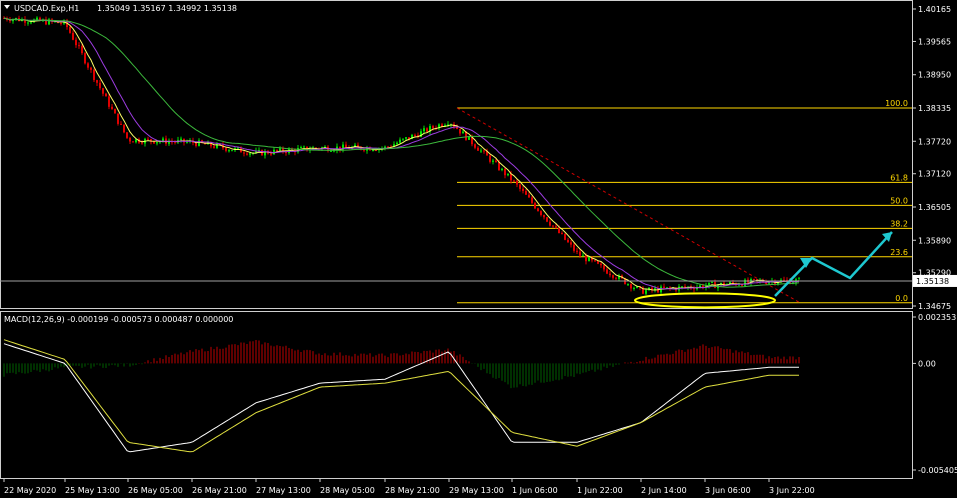  I want to click on price-tick-label: 1.37120, so click(934, 174).